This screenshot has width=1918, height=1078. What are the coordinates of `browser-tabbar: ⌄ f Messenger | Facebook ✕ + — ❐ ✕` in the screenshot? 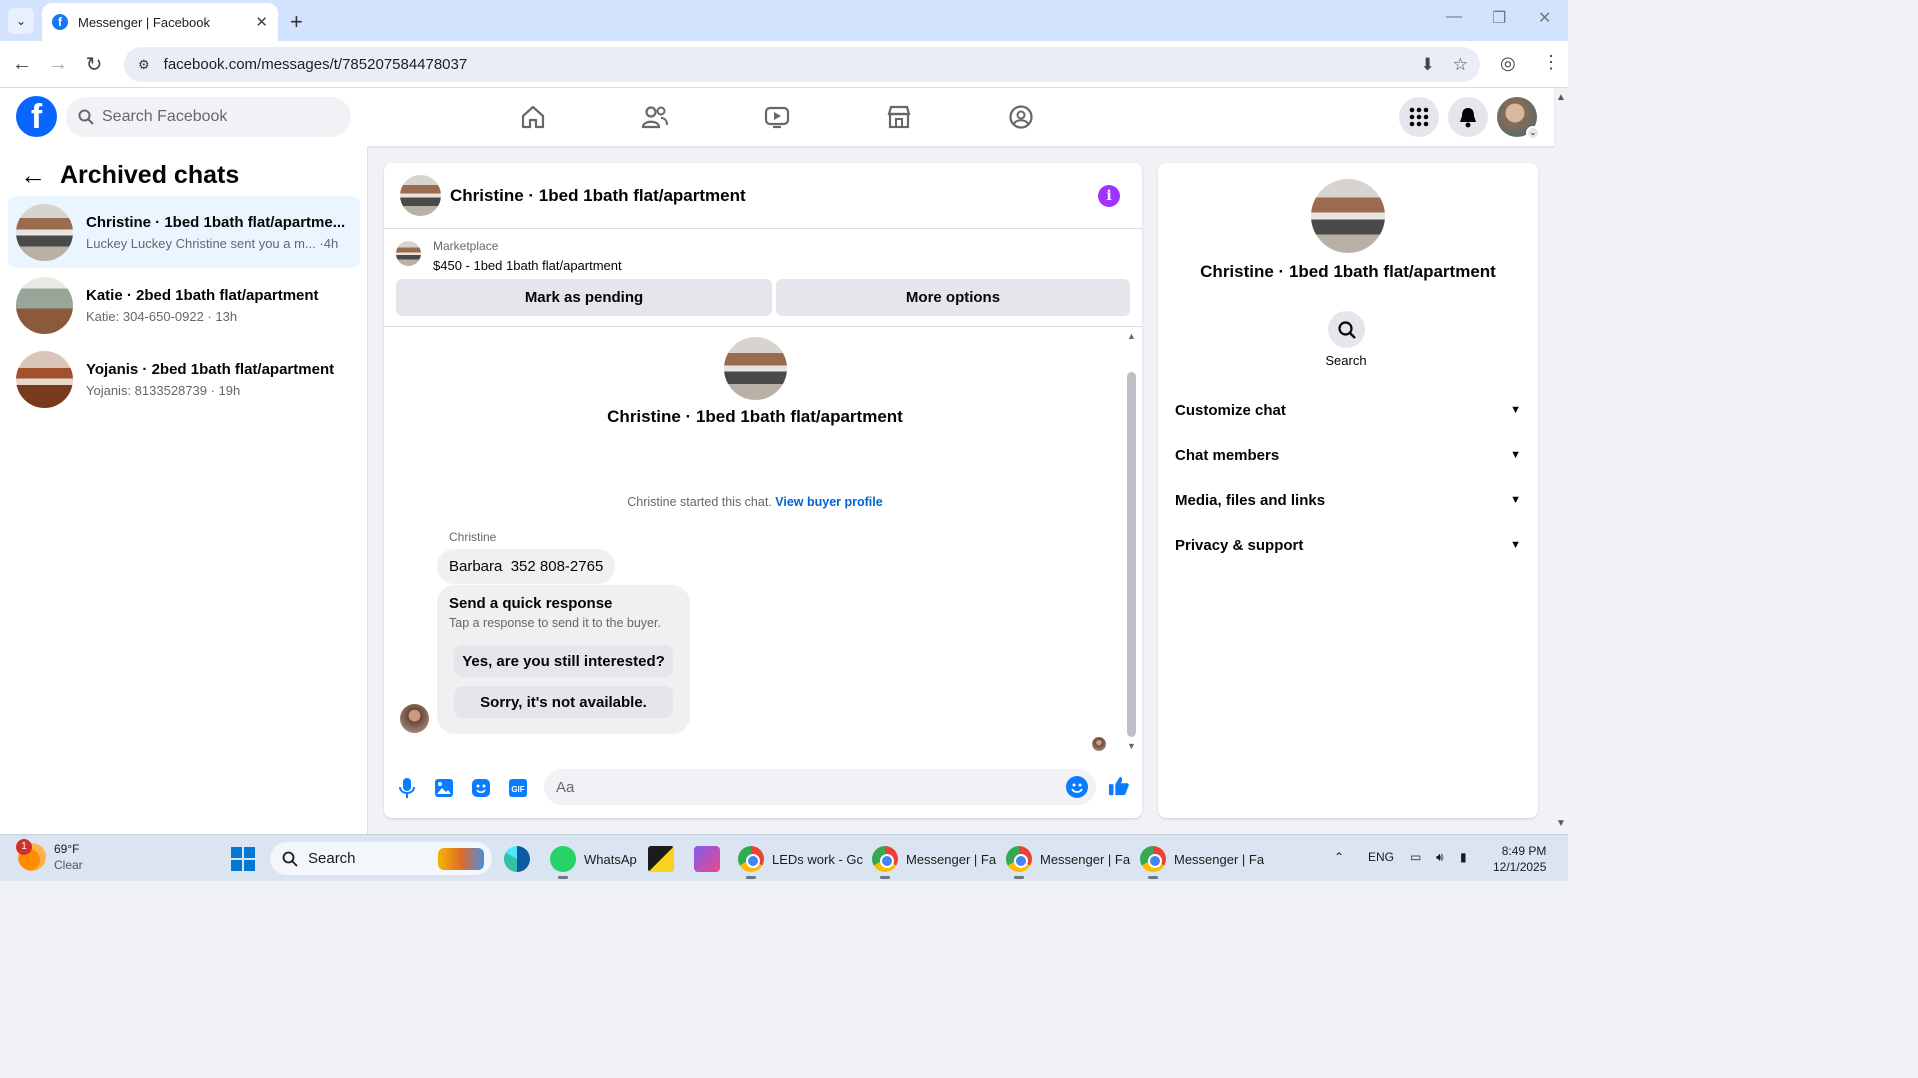 It's located at (784, 20).